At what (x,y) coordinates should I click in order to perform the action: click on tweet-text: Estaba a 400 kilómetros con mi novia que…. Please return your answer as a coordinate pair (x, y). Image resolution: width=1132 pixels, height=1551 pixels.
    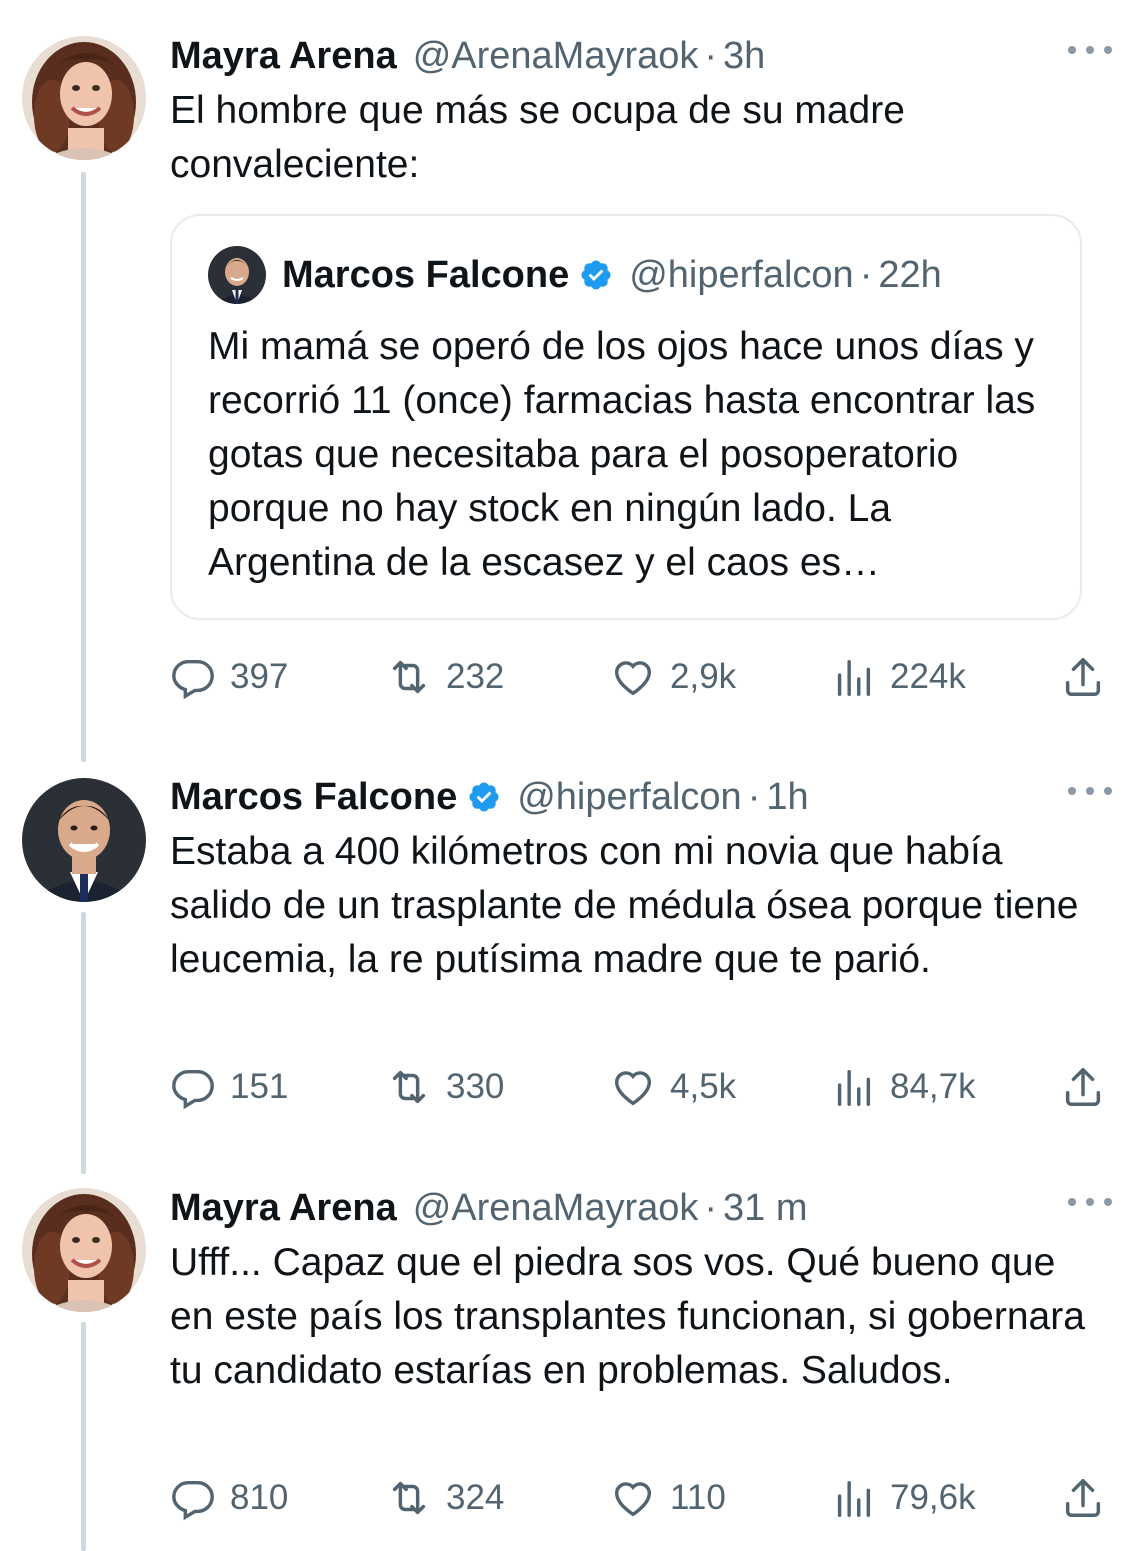
    Looking at the image, I should click on (630, 905).